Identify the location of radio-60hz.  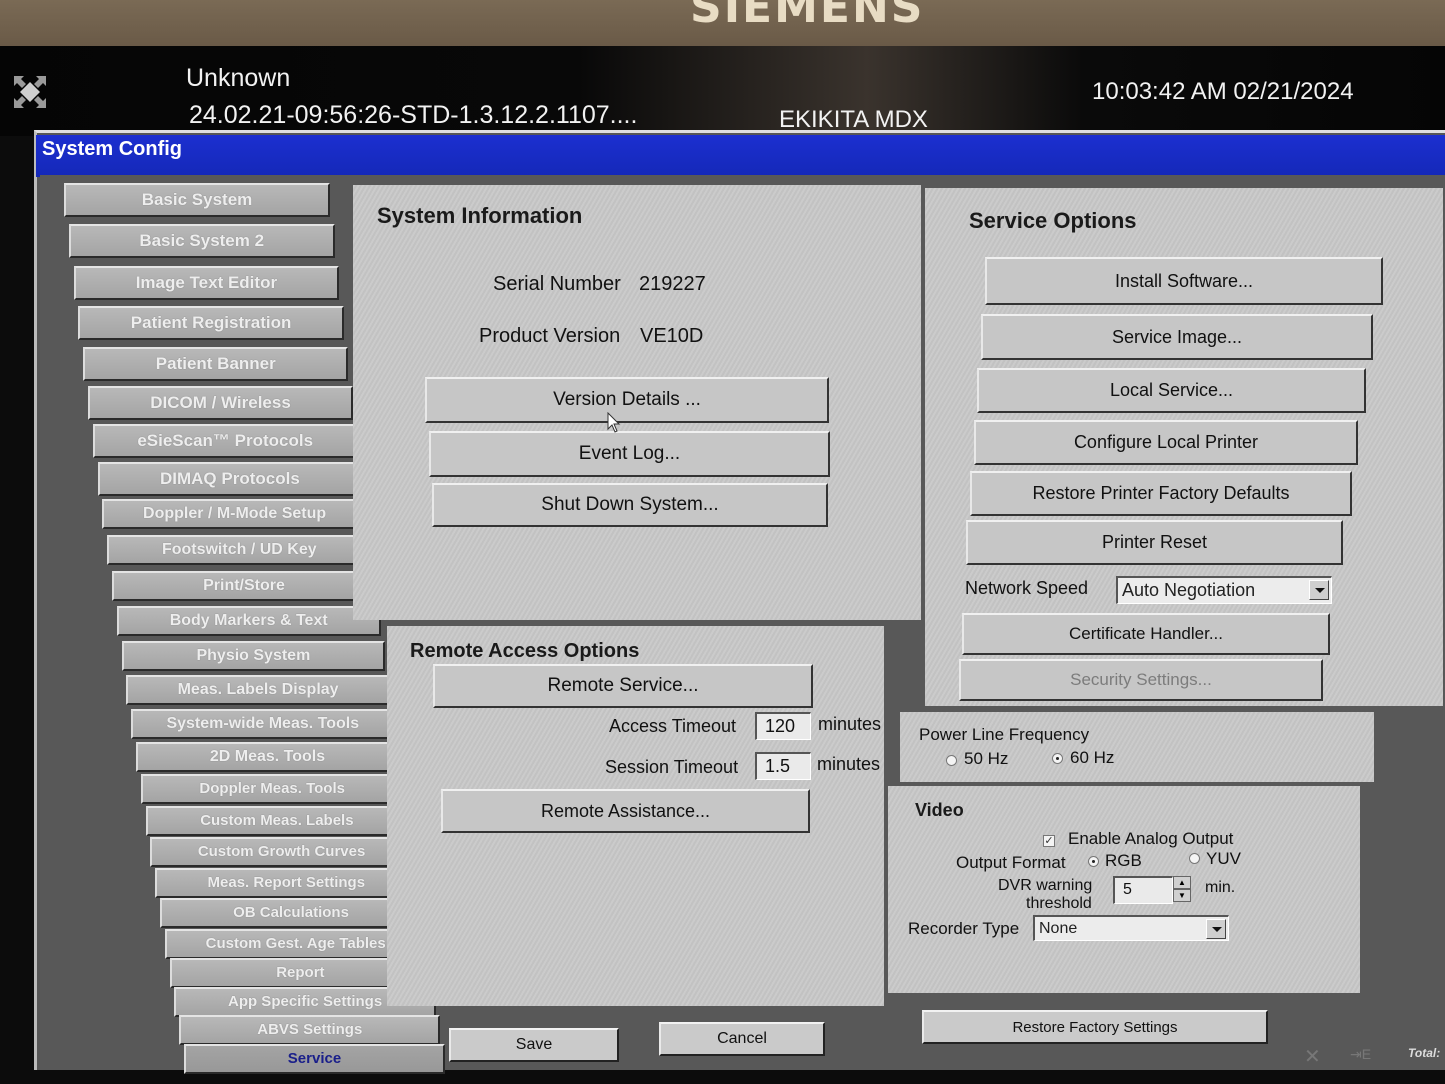
(1057, 758).